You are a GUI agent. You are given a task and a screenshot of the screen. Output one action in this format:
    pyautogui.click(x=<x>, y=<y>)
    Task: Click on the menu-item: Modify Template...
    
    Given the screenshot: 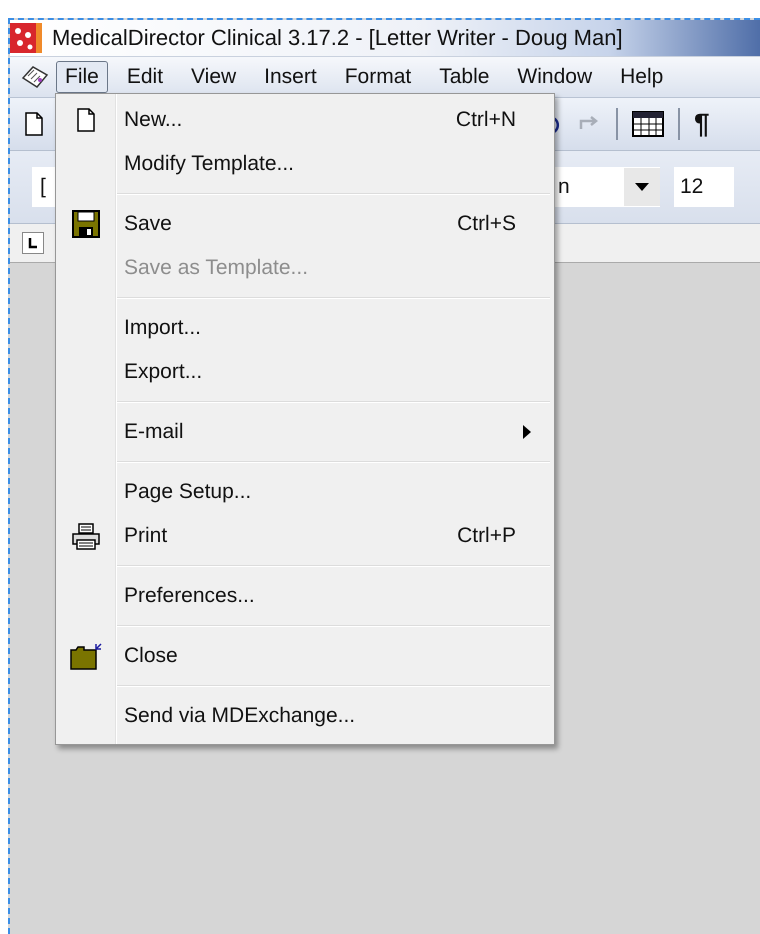 What is the action you would take?
    pyautogui.click(x=305, y=164)
    